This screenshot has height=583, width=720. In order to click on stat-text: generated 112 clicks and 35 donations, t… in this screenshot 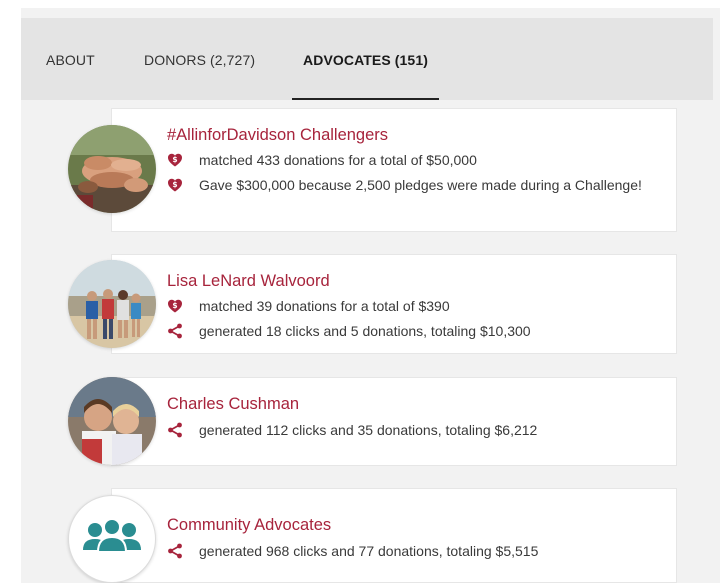, I will do `click(368, 430)`.